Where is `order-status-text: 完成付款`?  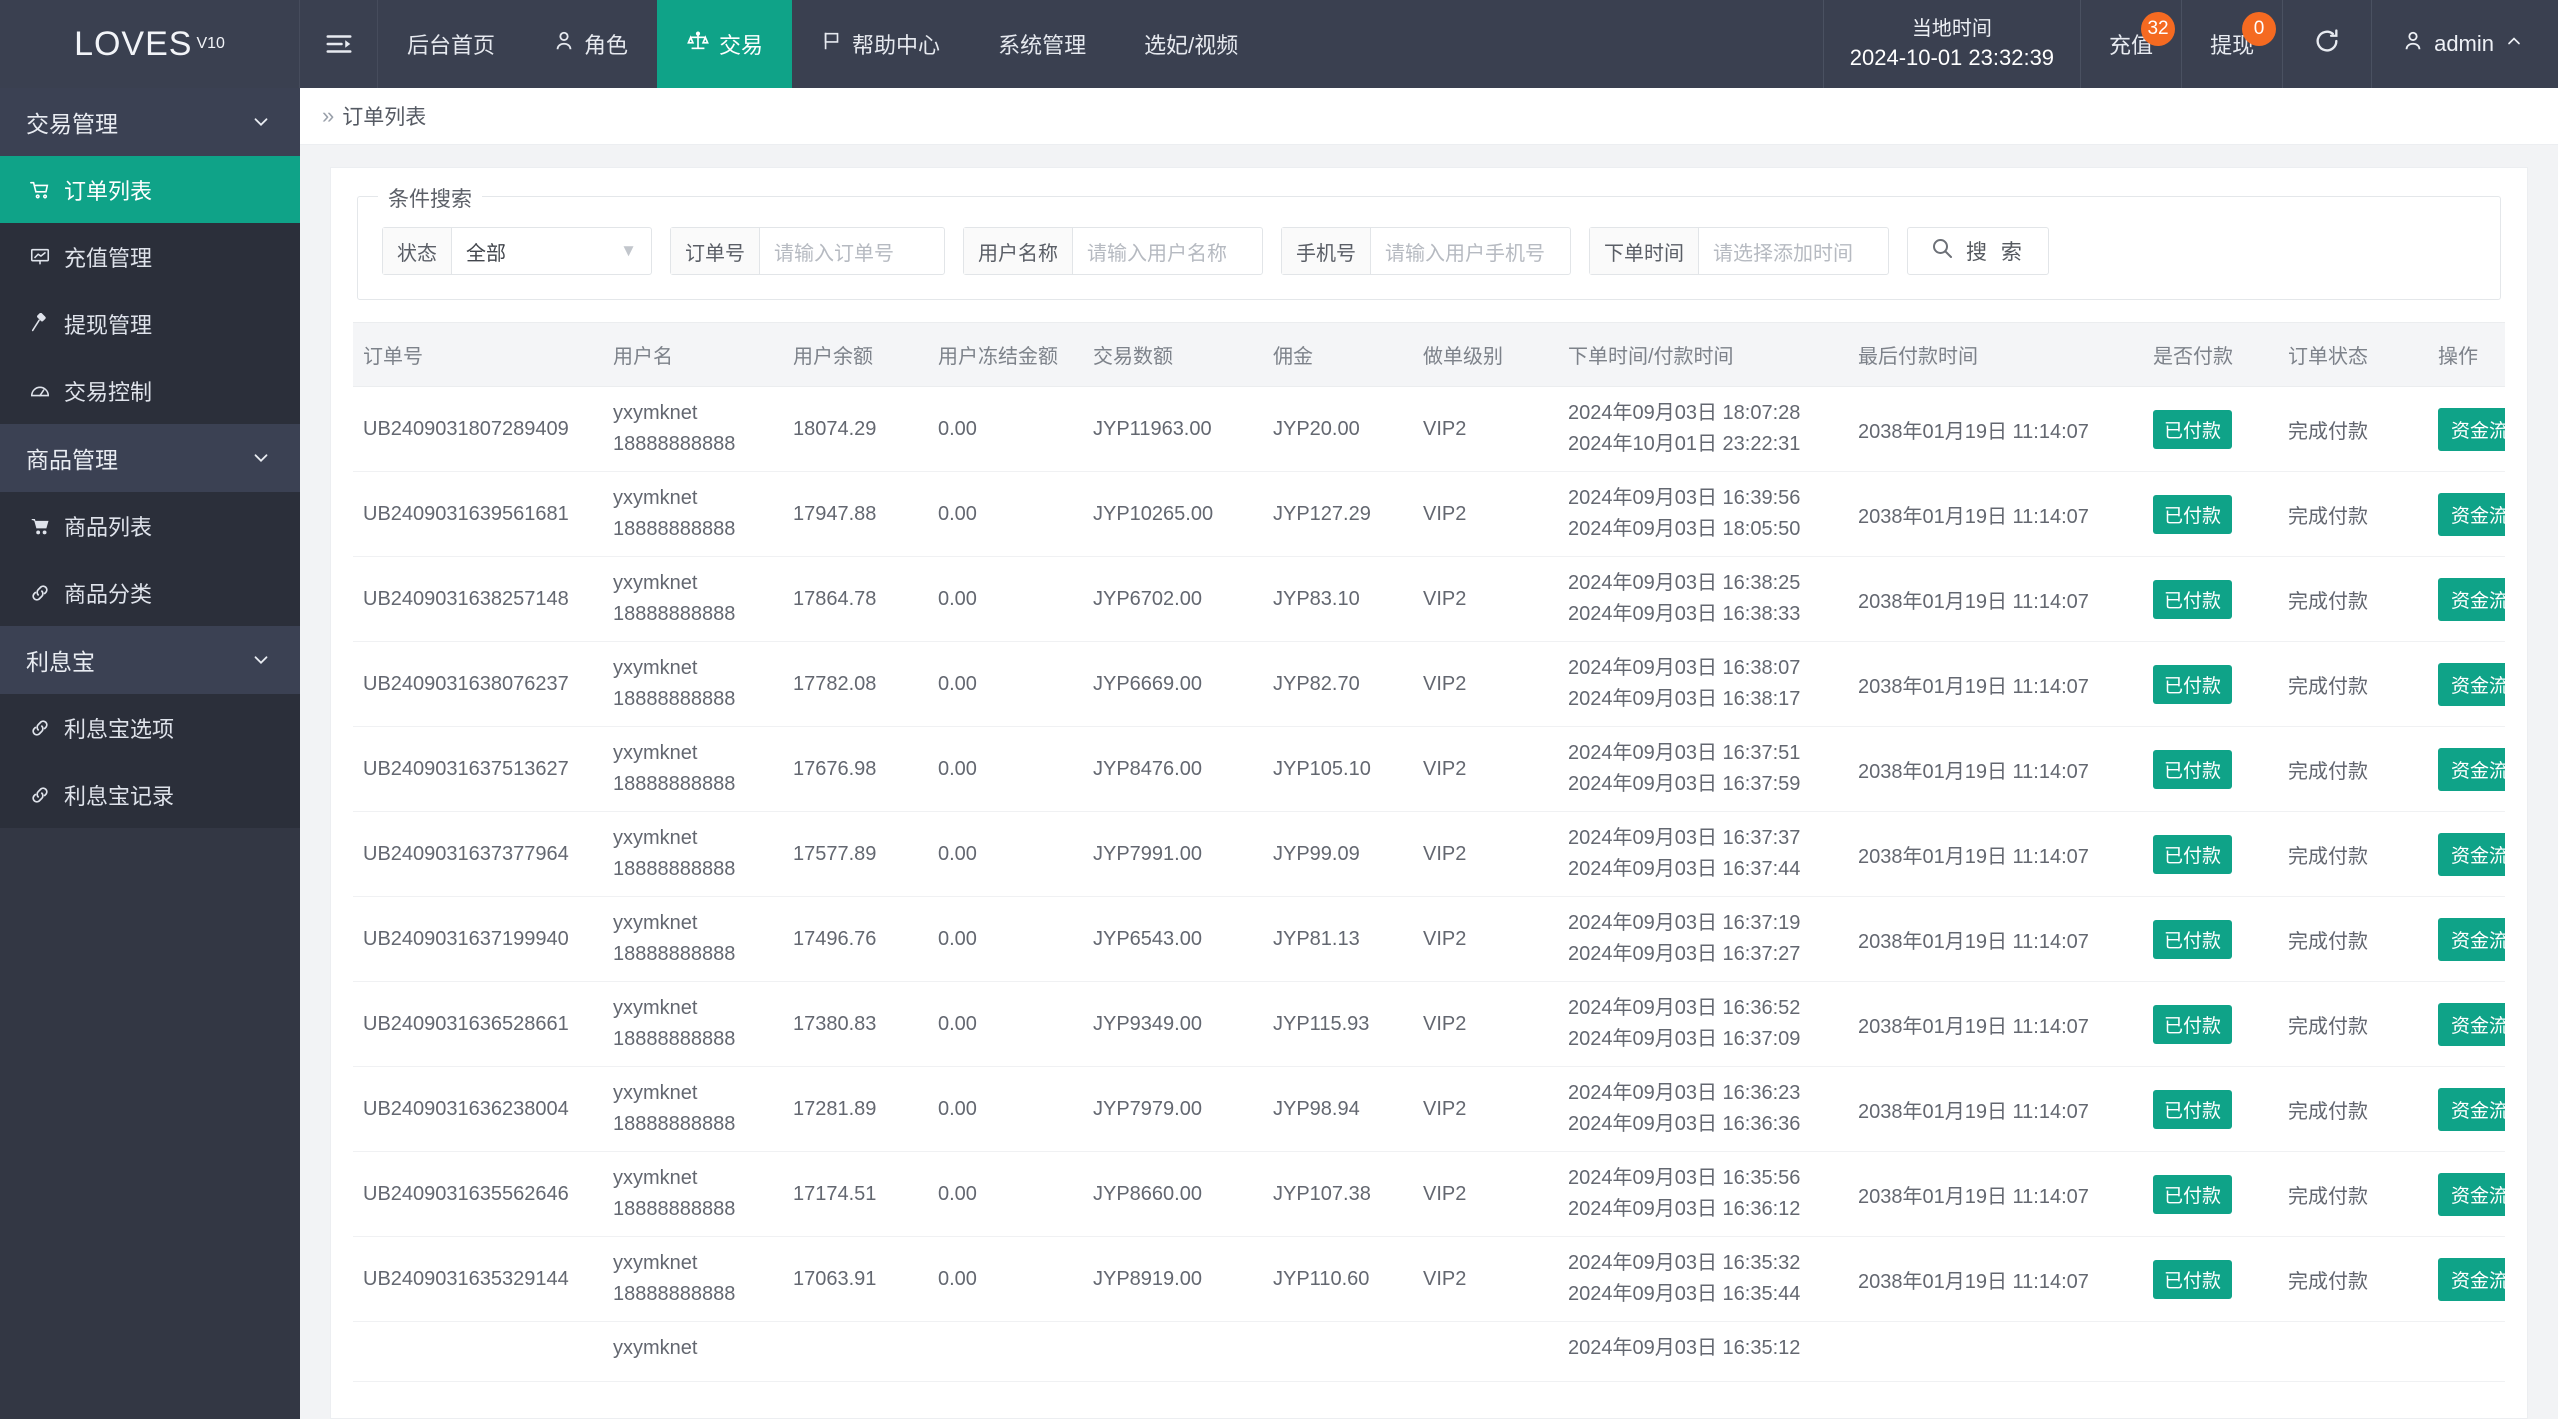 order-status-text: 完成付款 is located at coordinates (2328, 516).